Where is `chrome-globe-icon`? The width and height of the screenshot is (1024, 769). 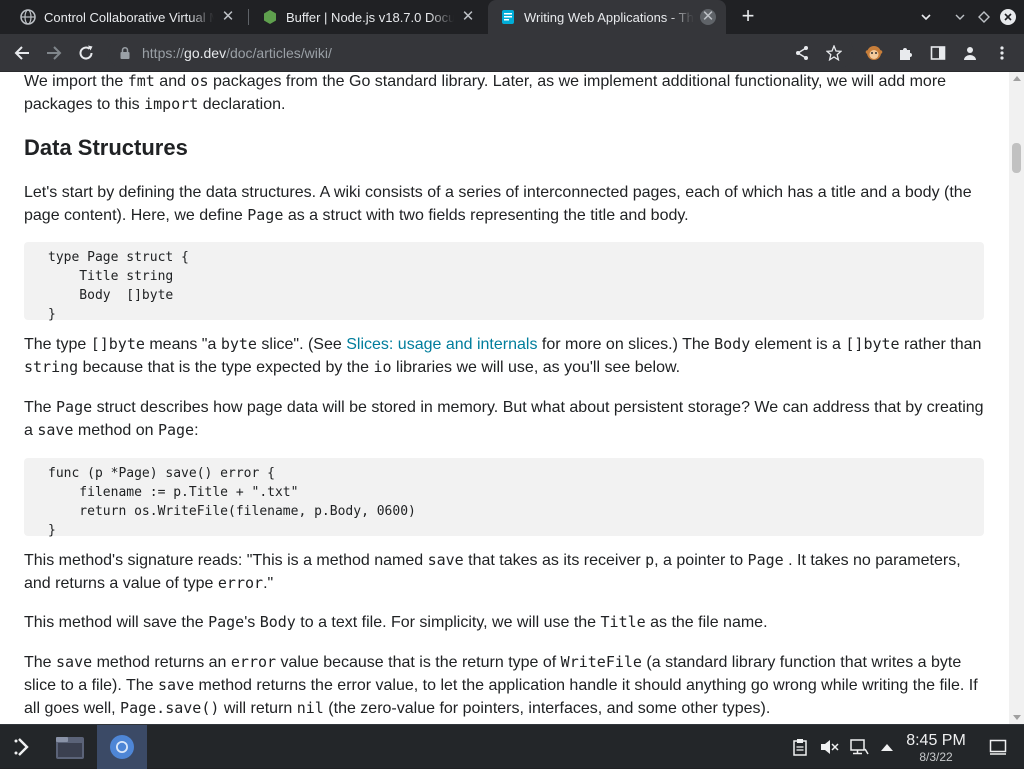
chrome-globe-icon is located at coordinates (28, 17).